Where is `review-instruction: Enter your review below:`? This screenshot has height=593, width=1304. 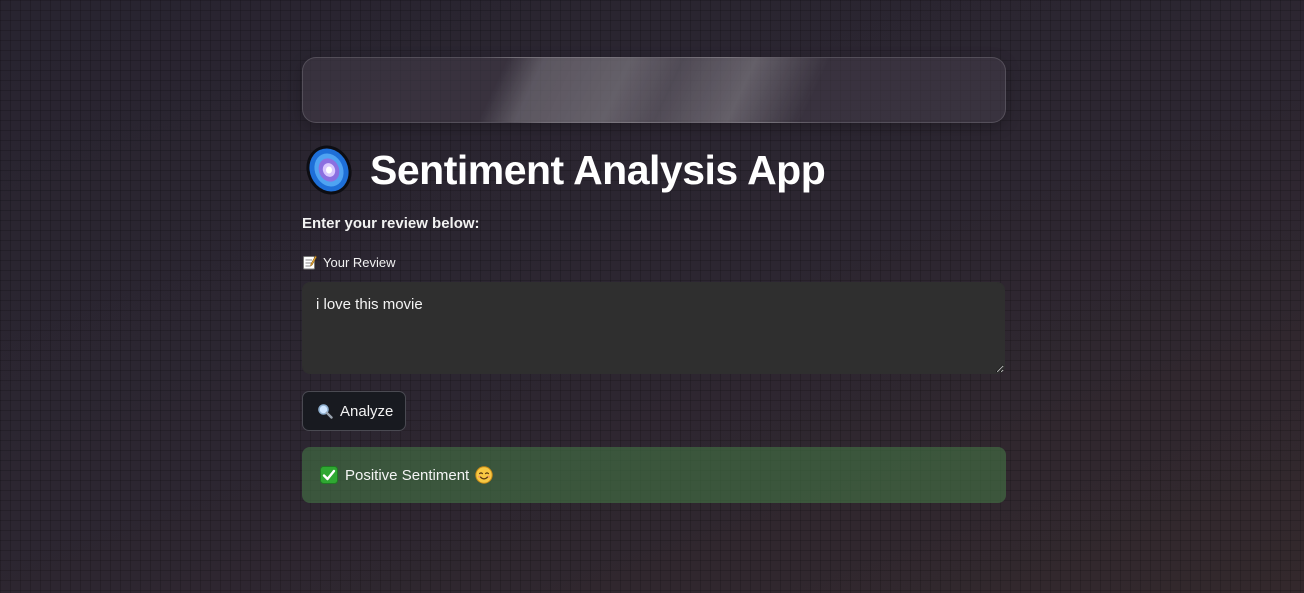 review-instruction: Enter your review below: is located at coordinates (391, 223).